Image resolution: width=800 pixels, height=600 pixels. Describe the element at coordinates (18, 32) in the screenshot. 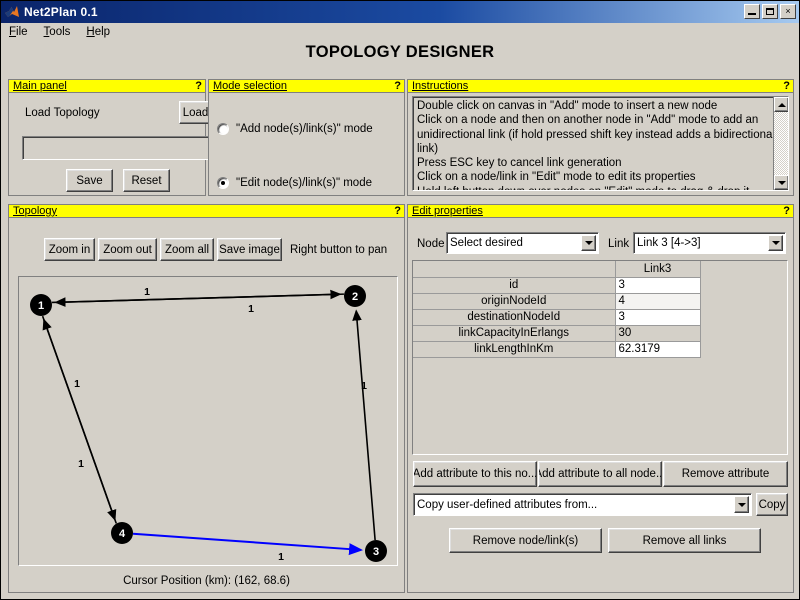

I see `menu-item-file: File` at that location.